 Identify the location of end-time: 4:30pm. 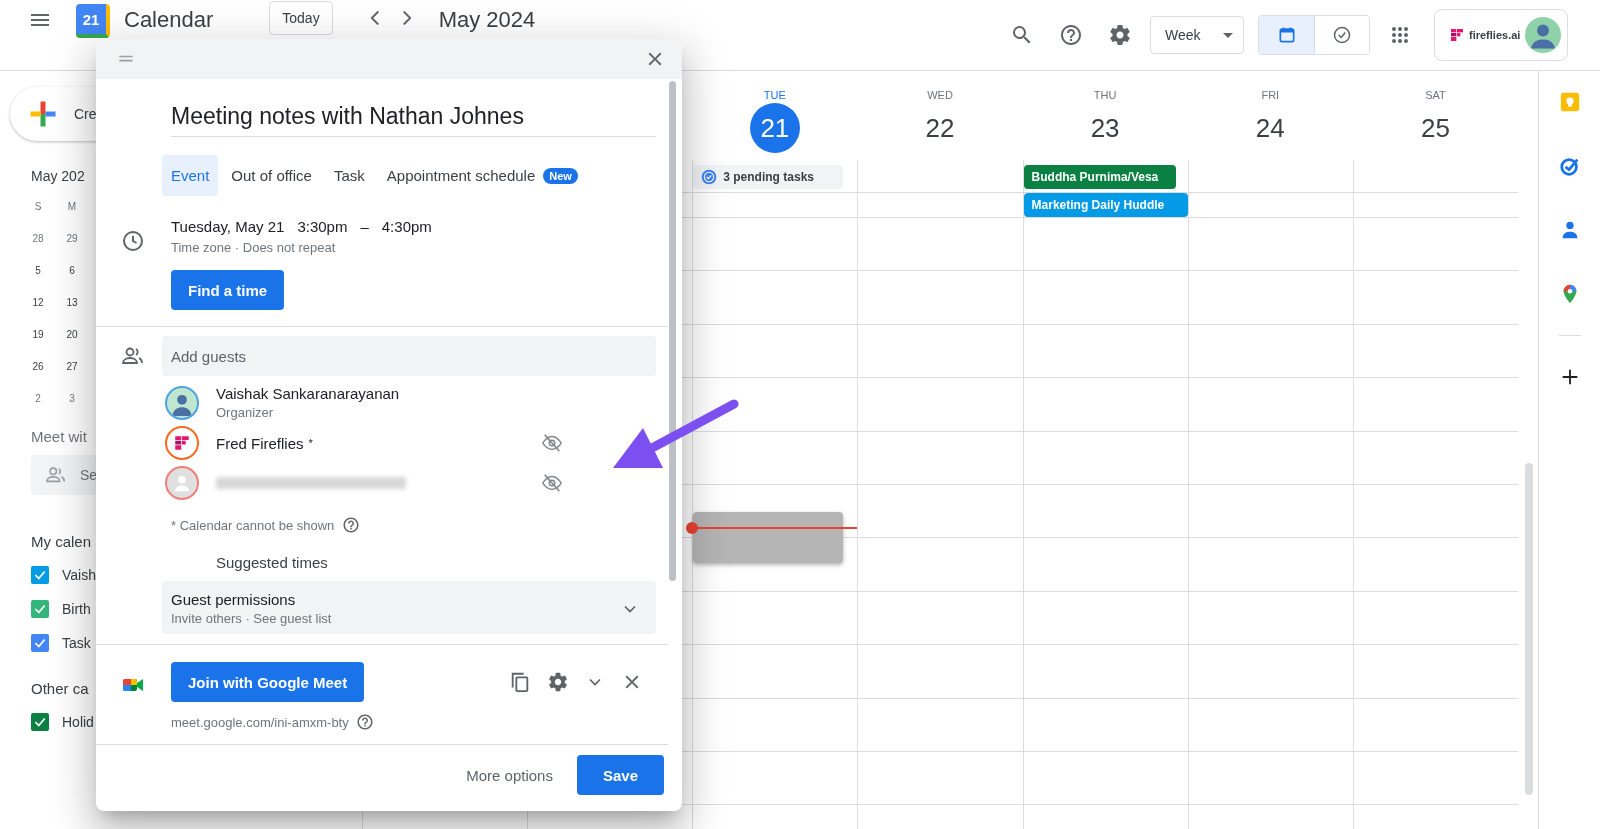
(406, 226).